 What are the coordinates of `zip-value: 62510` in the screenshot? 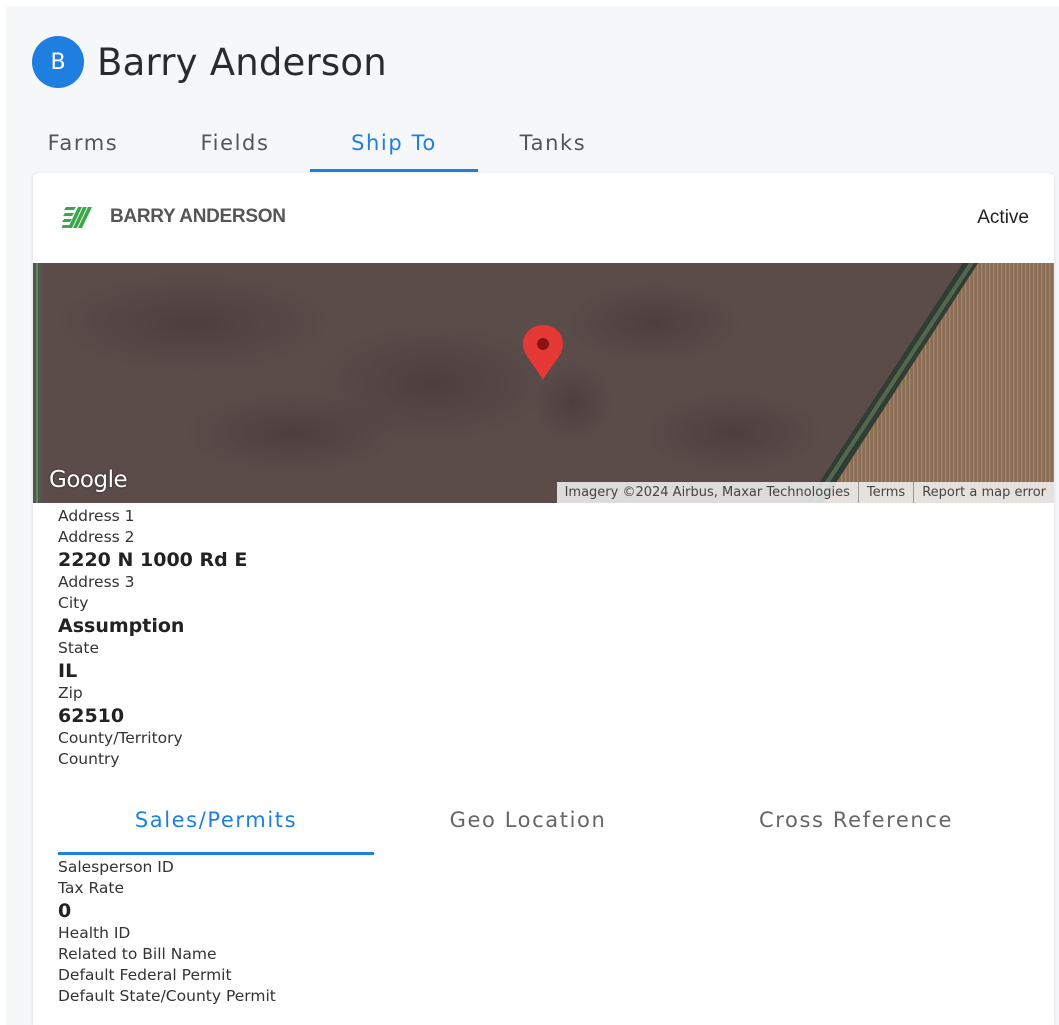 It's located at (91, 716).